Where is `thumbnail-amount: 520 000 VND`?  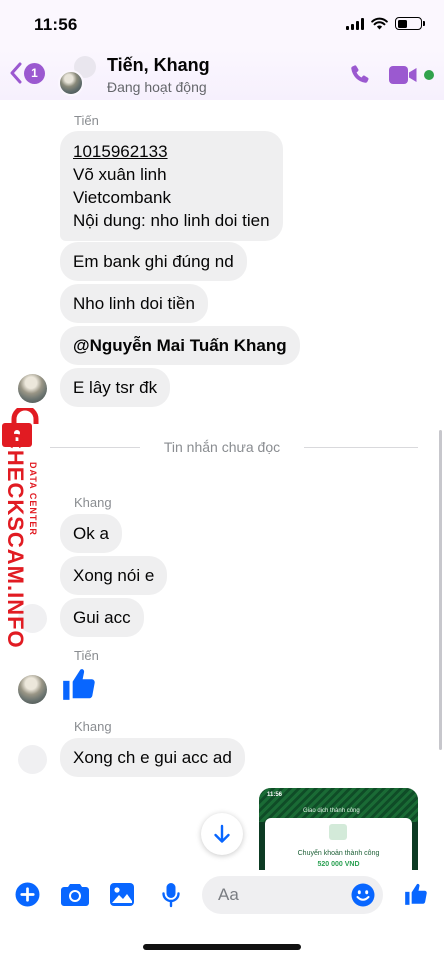 thumbnail-amount: 520 000 VND is located at coordinates (338, 864).